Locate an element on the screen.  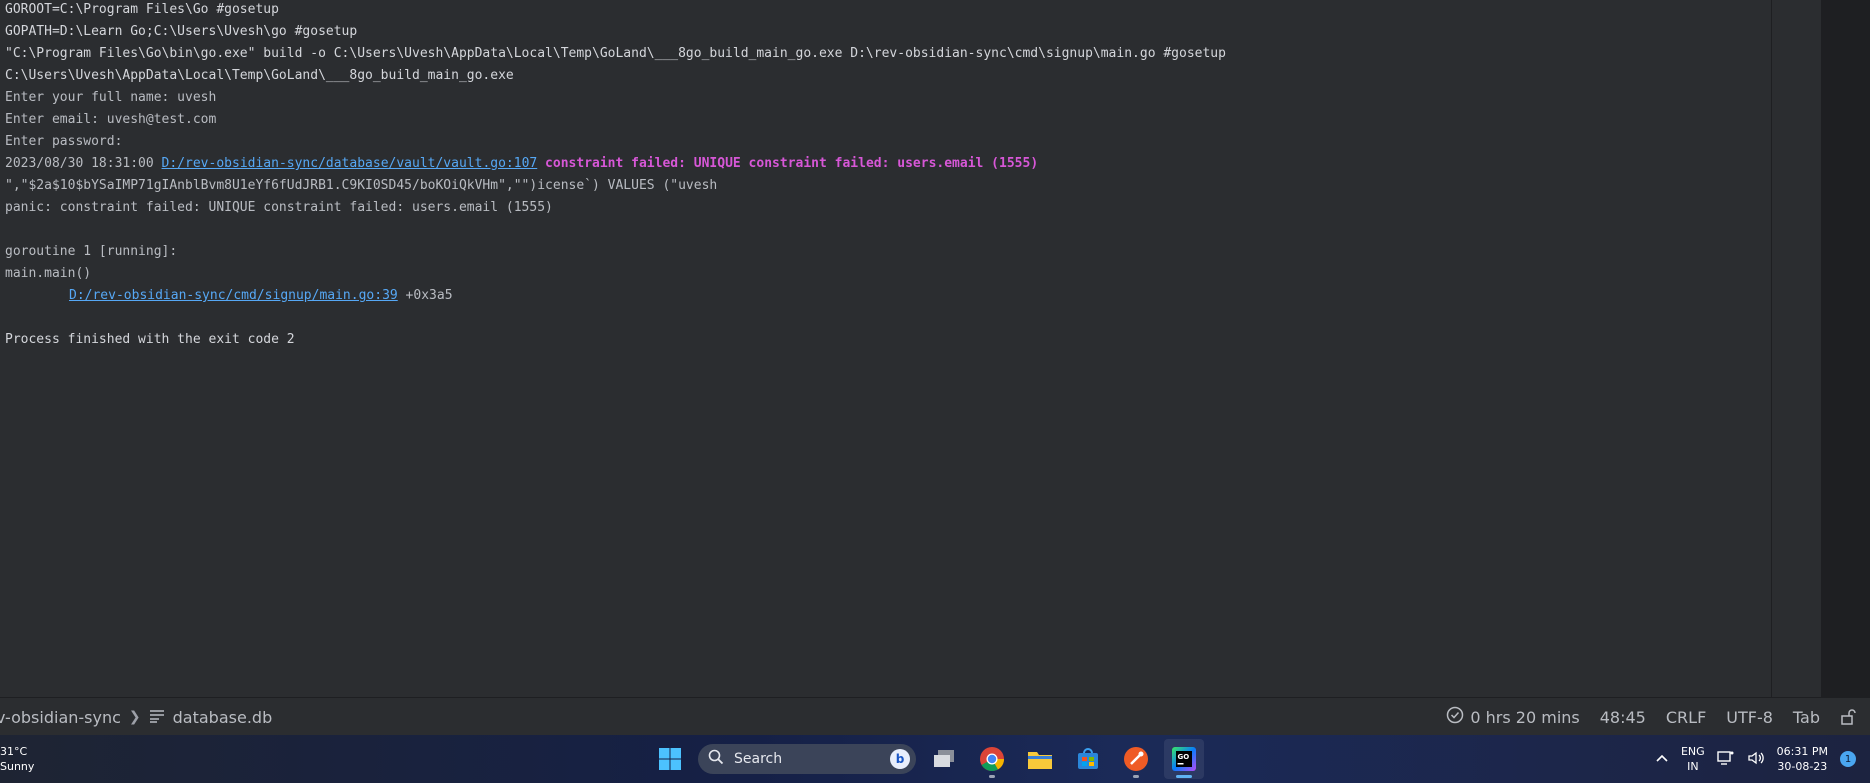
weather-temperature: 31°C is located at coordinates (14, 751).